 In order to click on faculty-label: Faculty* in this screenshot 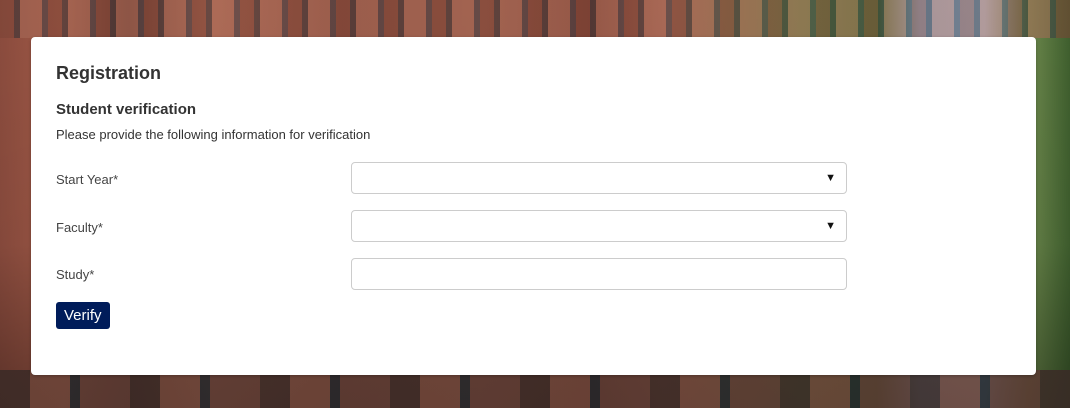, I will do `click(79, 227)`.